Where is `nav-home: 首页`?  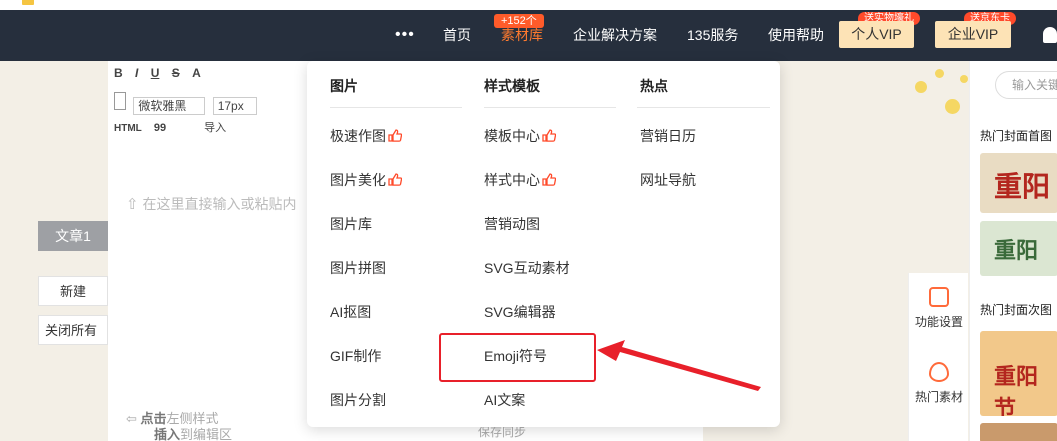
nav-home: 首页 is located at coordinates (457, 35).